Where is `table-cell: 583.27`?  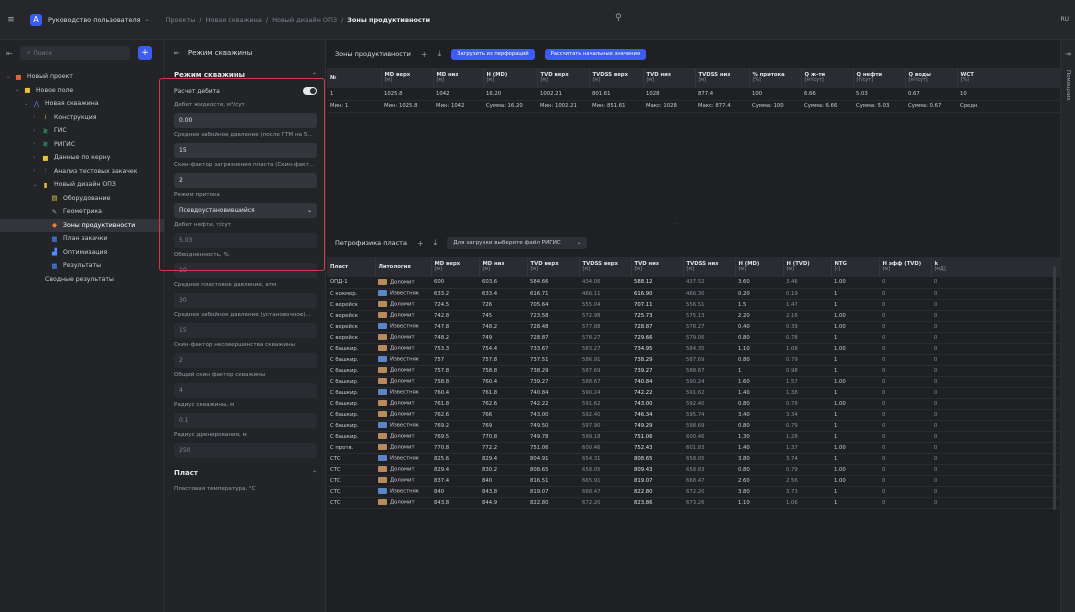 table-cell: 583.27 is located at coordinates (605, 349).